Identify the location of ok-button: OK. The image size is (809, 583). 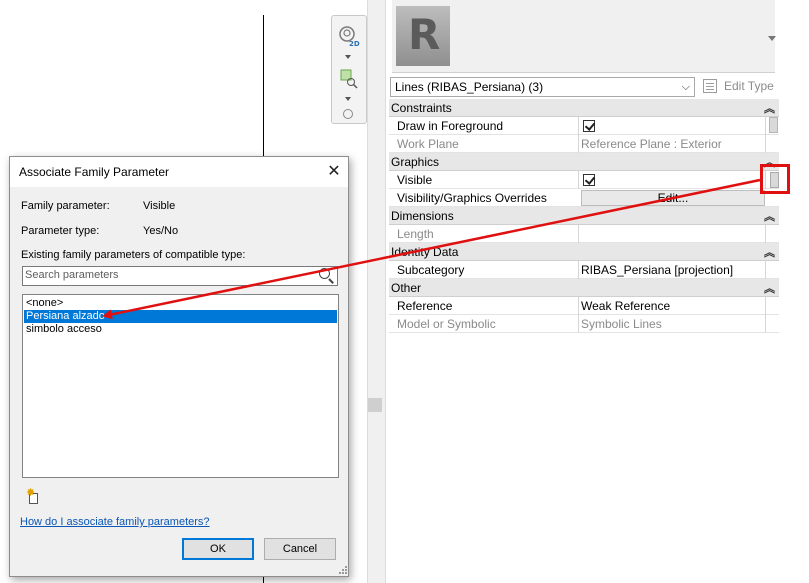
(218, 549).